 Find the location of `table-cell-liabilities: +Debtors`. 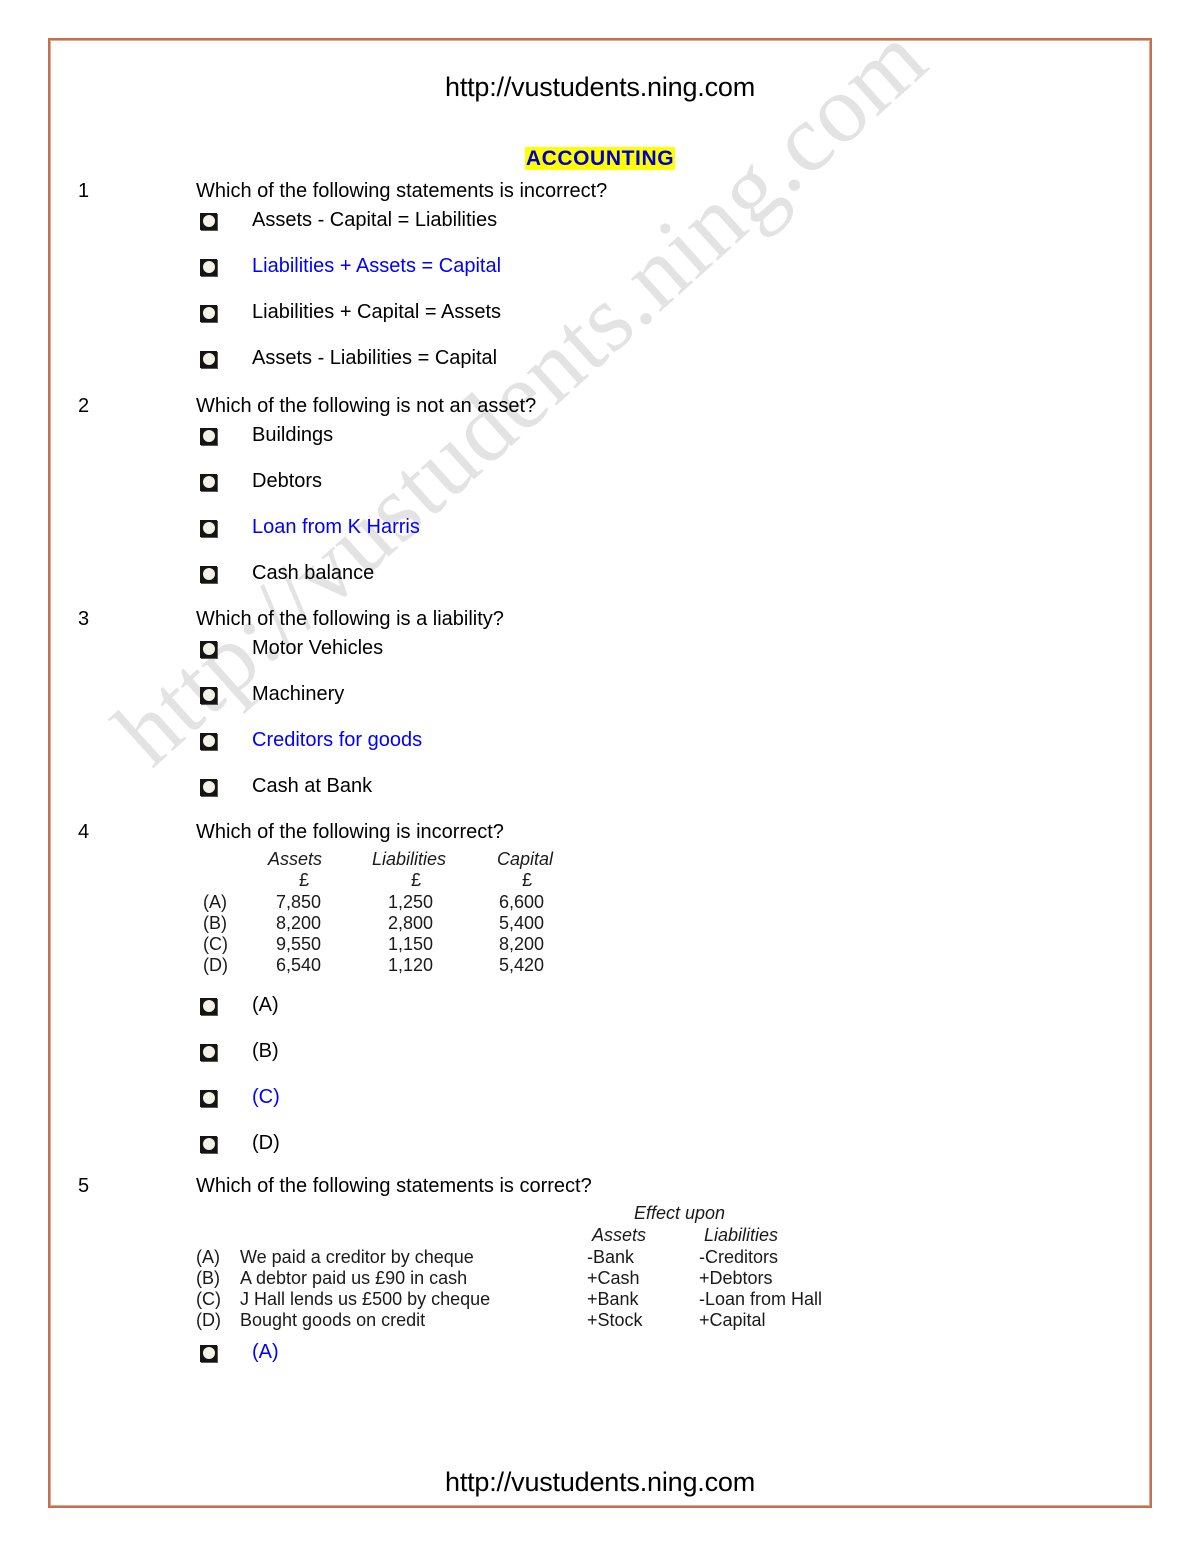

table-cell-liabilities: +Debtors is located at coordinates (736, 1278).